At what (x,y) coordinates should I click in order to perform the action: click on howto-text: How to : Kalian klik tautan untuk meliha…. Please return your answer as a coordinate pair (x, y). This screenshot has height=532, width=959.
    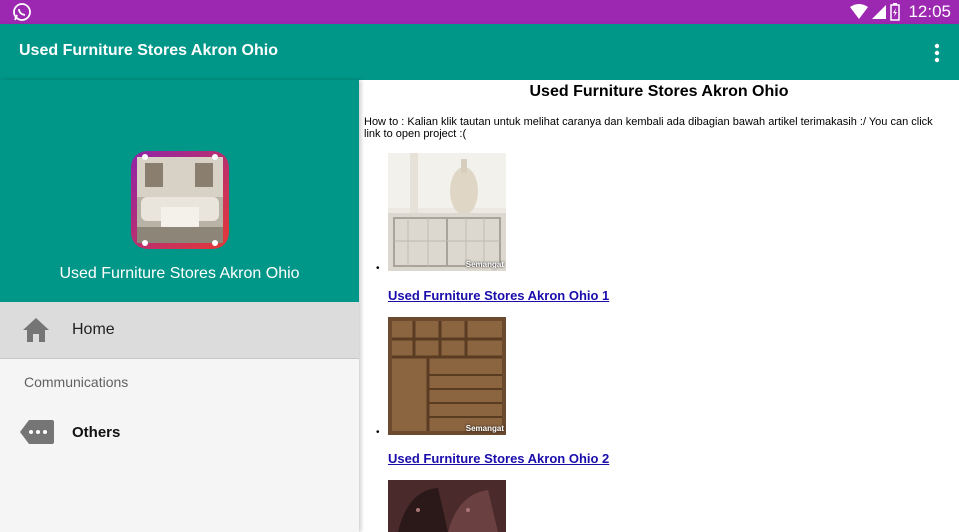
    Looking at the image, I should click on (648, 128).